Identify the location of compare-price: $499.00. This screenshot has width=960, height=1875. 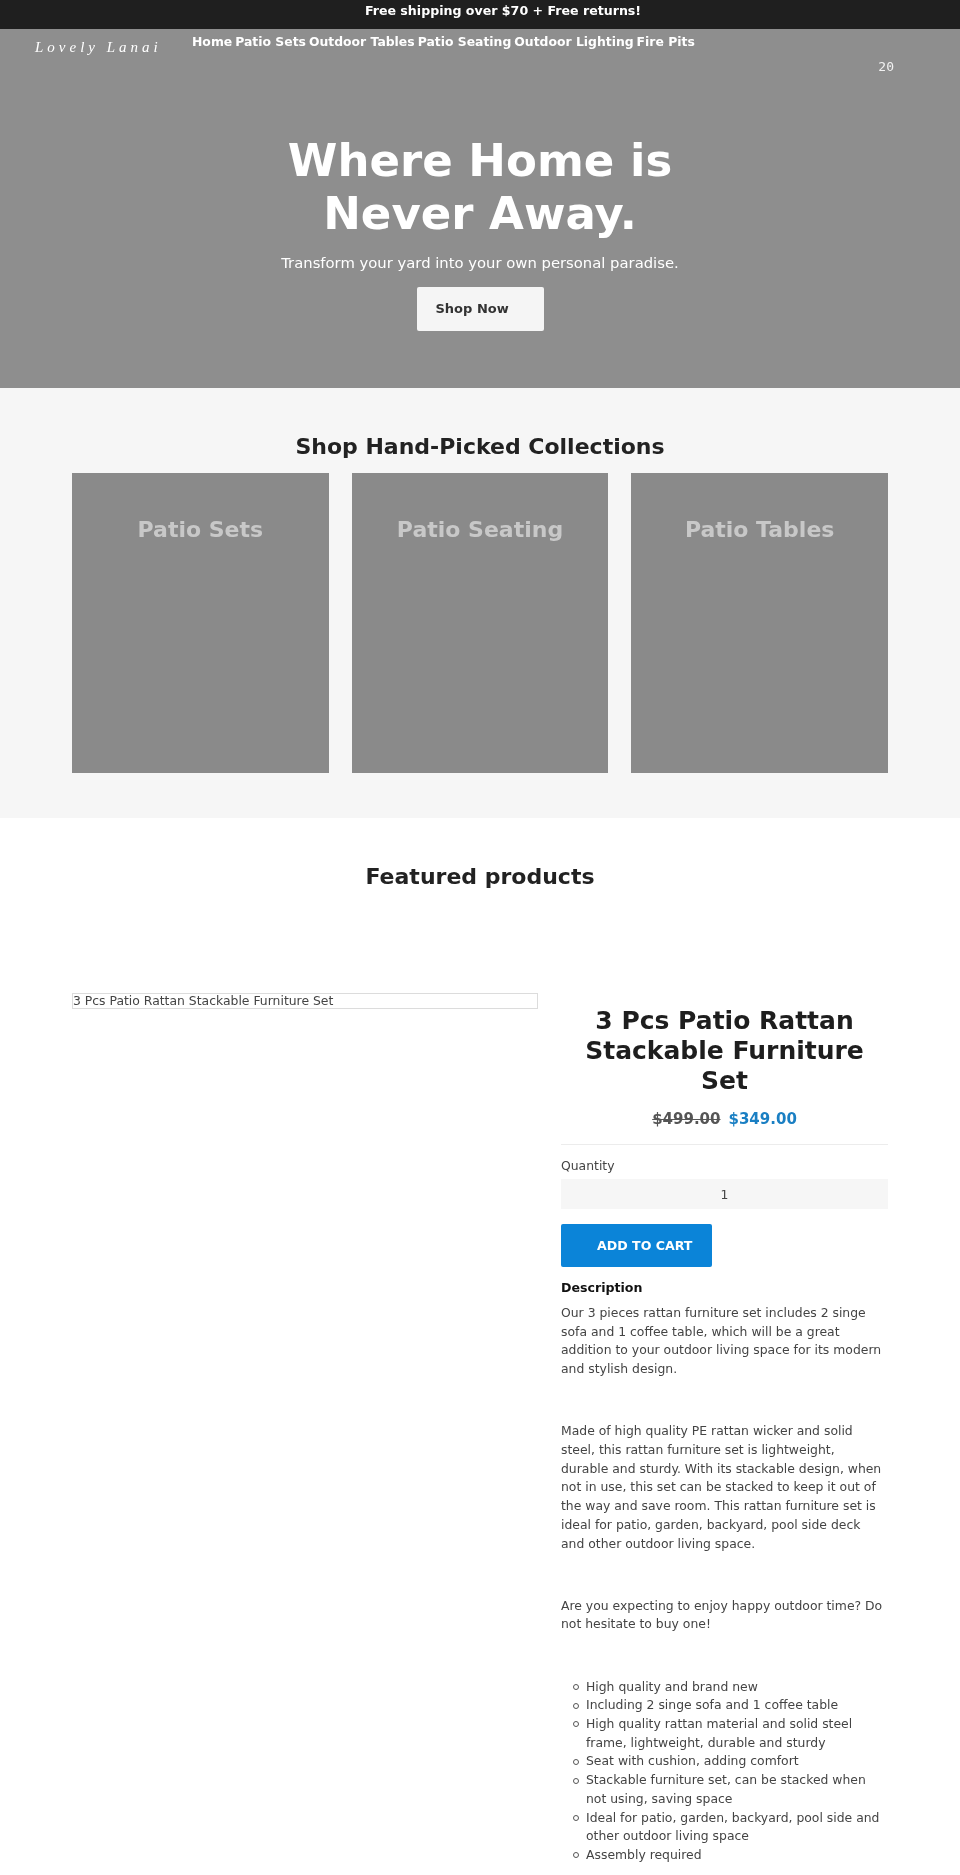
(686, 1119).